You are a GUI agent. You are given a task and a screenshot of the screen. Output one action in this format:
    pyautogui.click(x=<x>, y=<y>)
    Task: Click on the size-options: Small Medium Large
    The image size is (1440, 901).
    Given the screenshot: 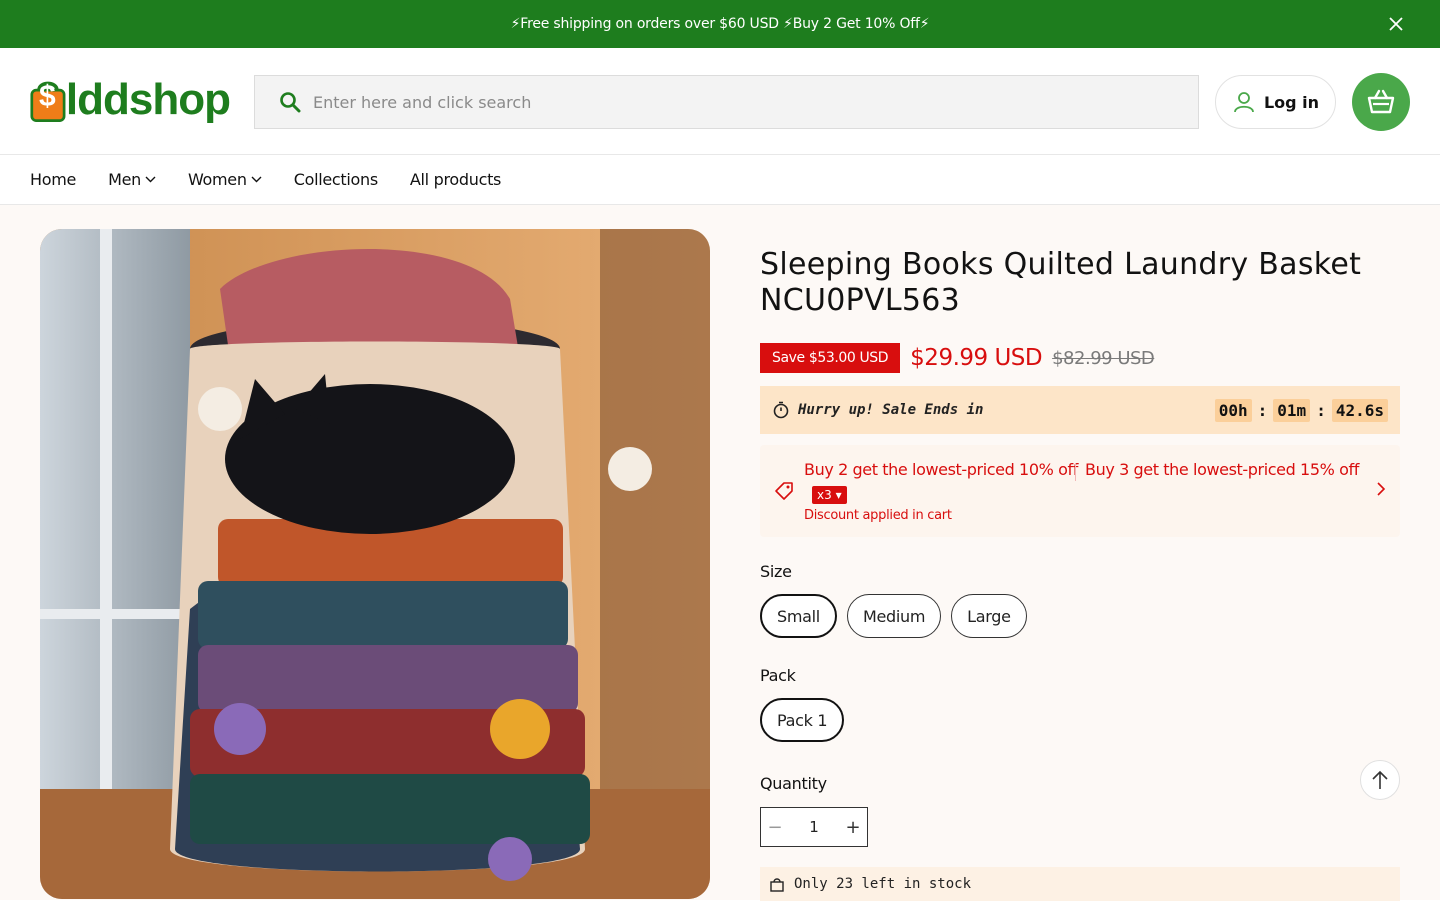 What is the action you would take?
    pyautogui.click(x=893, y=616)
    